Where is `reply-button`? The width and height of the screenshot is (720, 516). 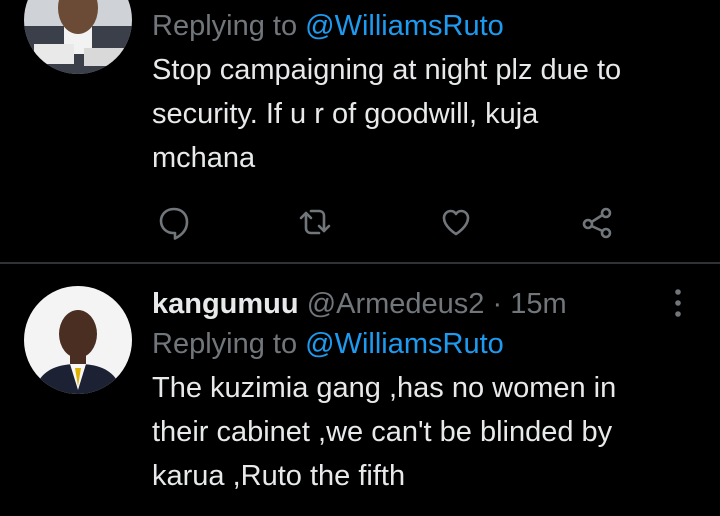
reply-button is located at coordinates (174, 222).